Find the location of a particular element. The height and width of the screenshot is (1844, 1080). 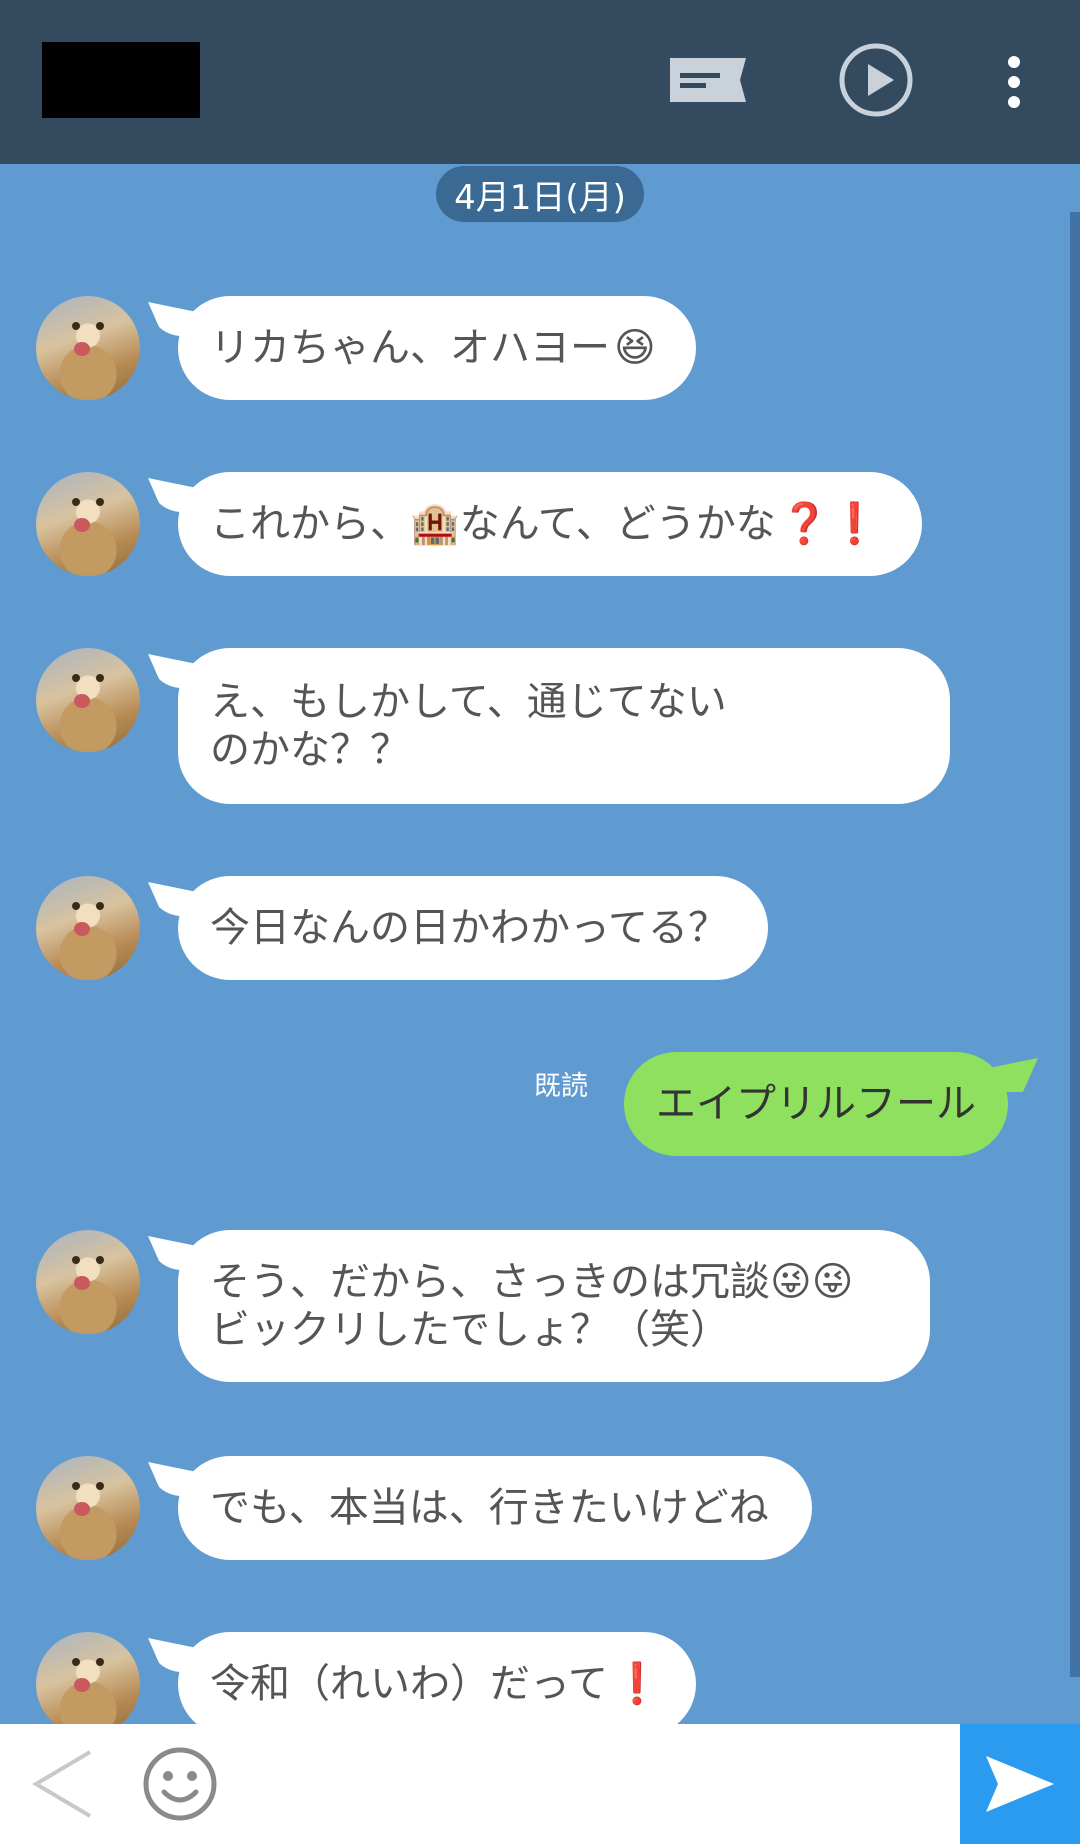

message-text: でも、本当は、行きたいけどね is located at coordinates (489, 1508).